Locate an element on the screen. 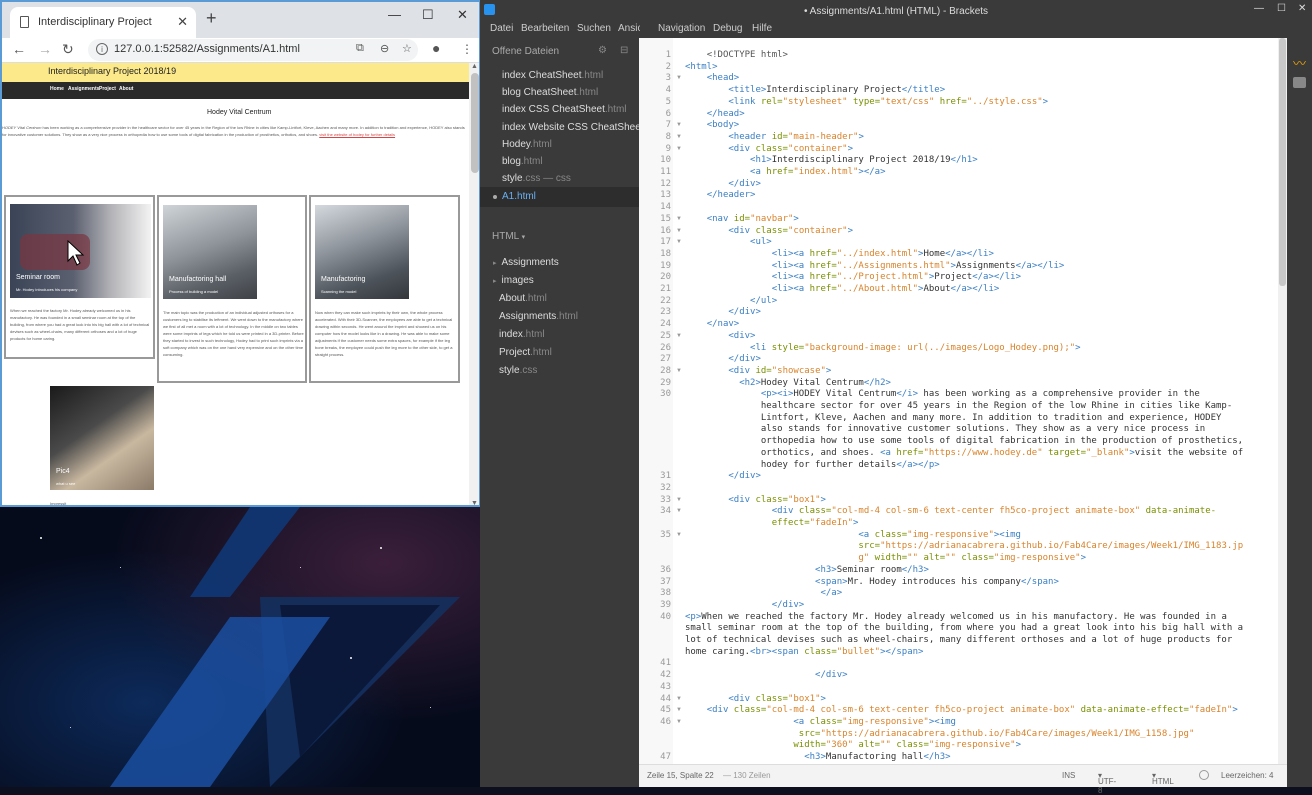 The width and height of the screenshot is (1312, 795). menu-hilfe: Hilfe is located at coordinates (762, 28).